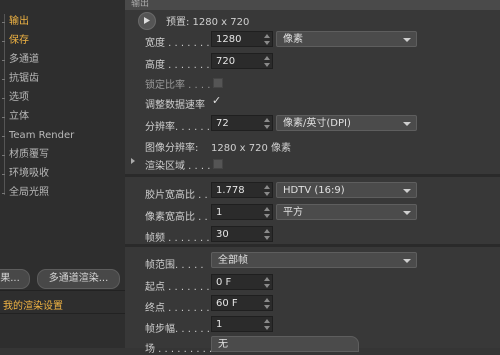  I want to click on pixel-aspect-stepper, so click(267, 212).